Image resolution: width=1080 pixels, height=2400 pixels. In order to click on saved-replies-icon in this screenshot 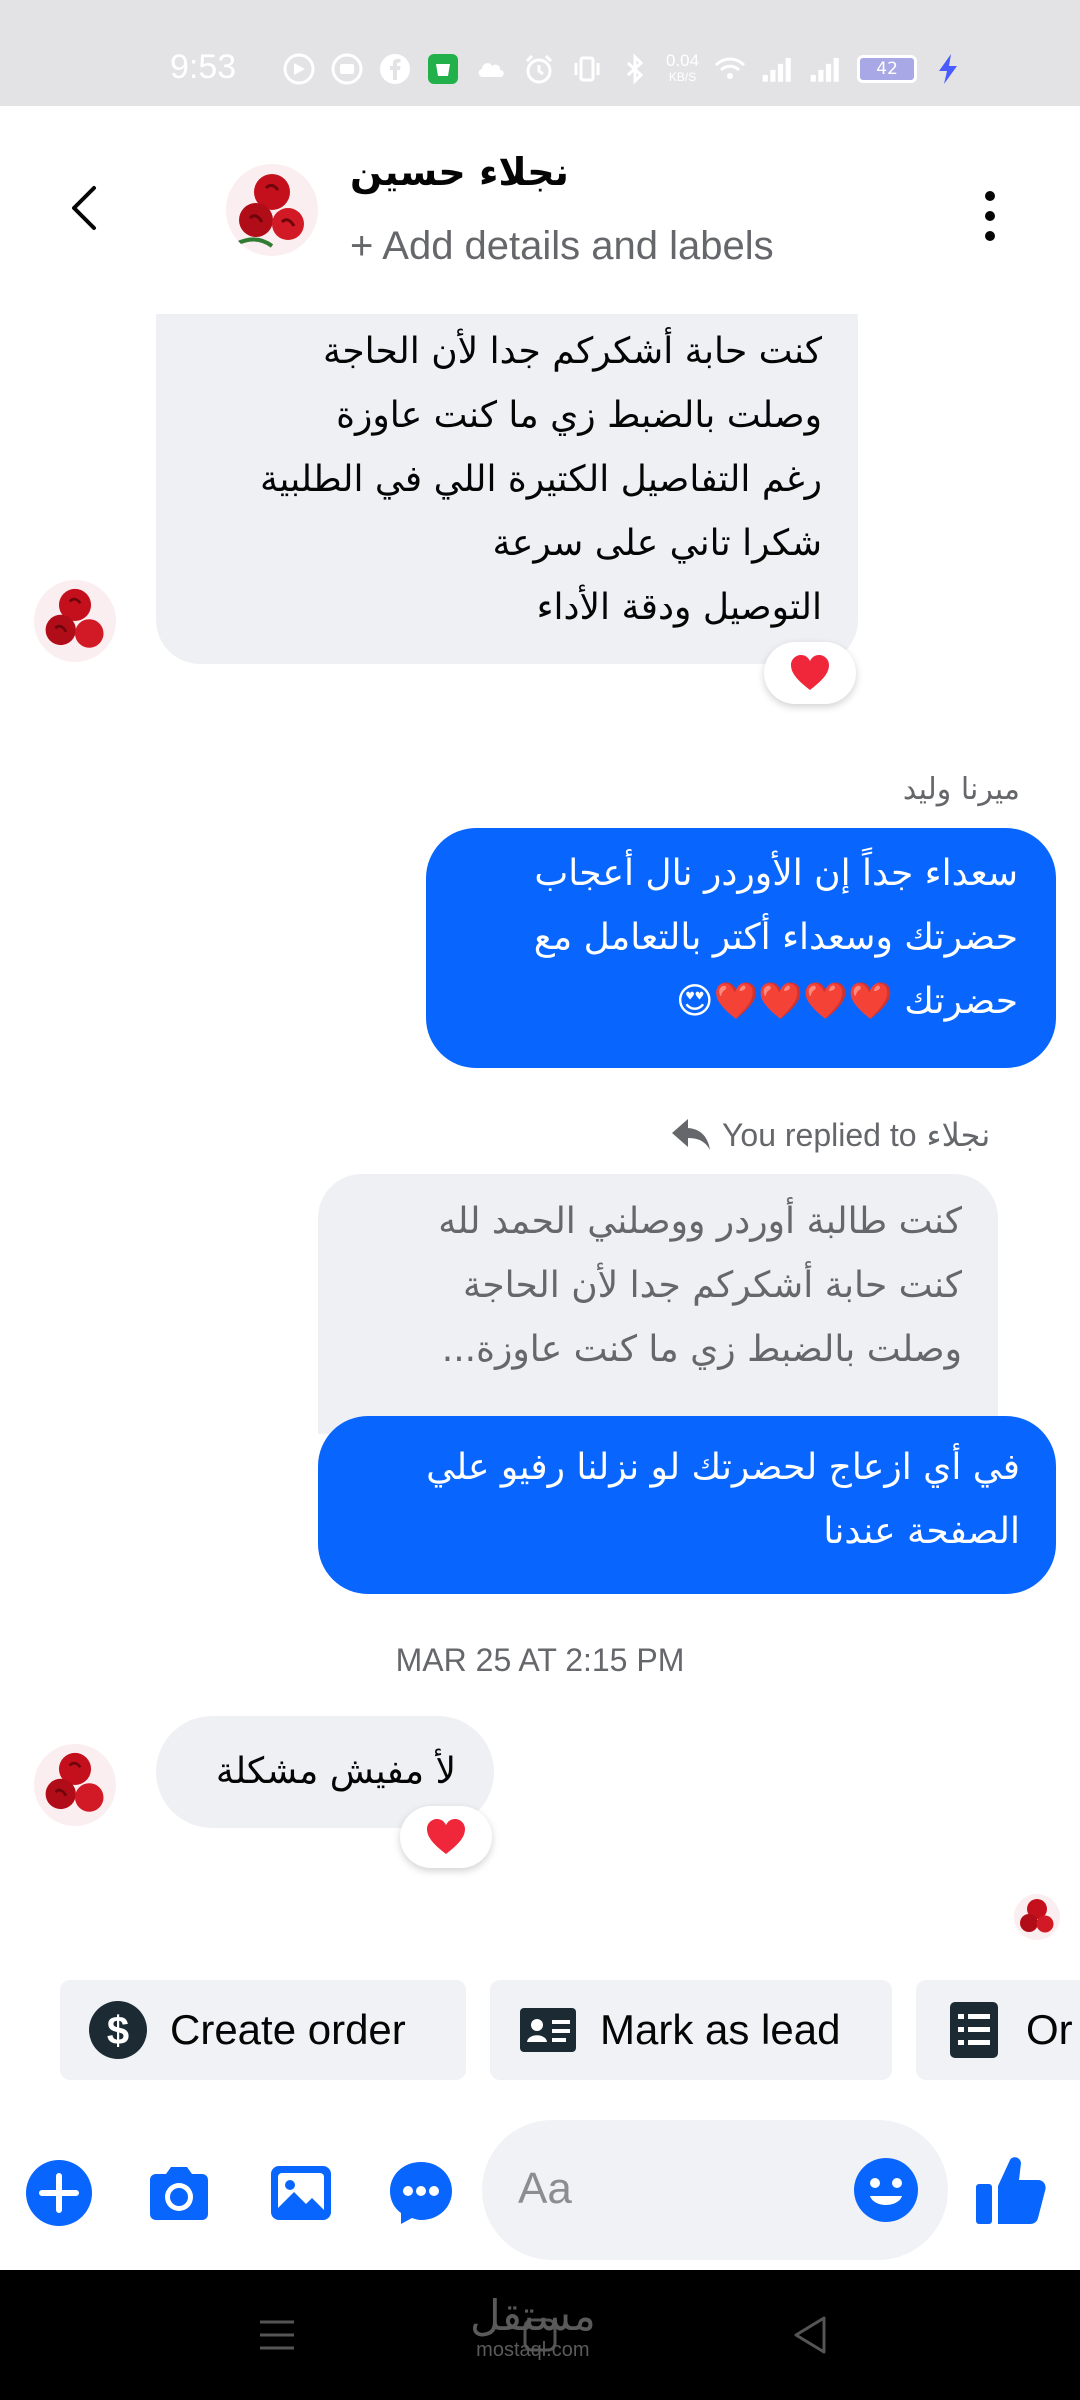, I will do `click(421, 2193)`.